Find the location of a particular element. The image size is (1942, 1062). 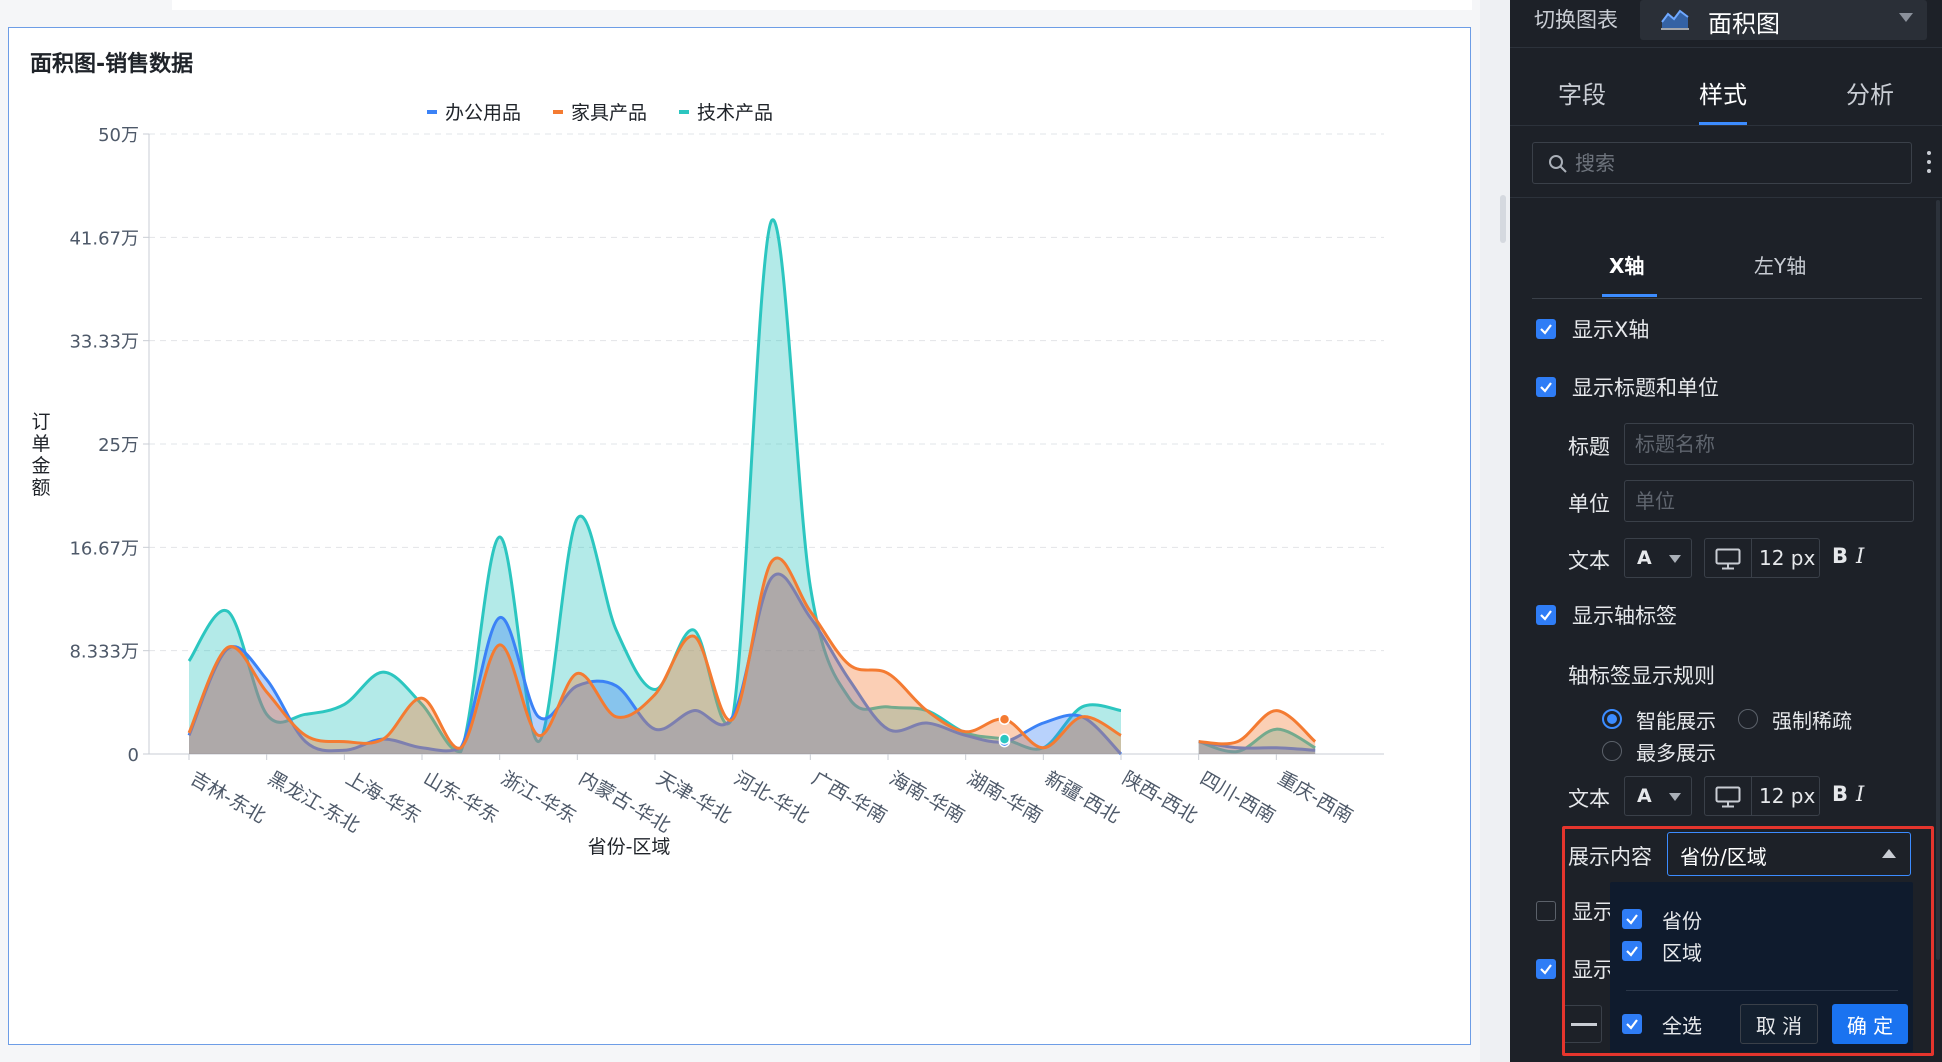

show-axis-label-checkbox is located at coordinates (1546, 615).